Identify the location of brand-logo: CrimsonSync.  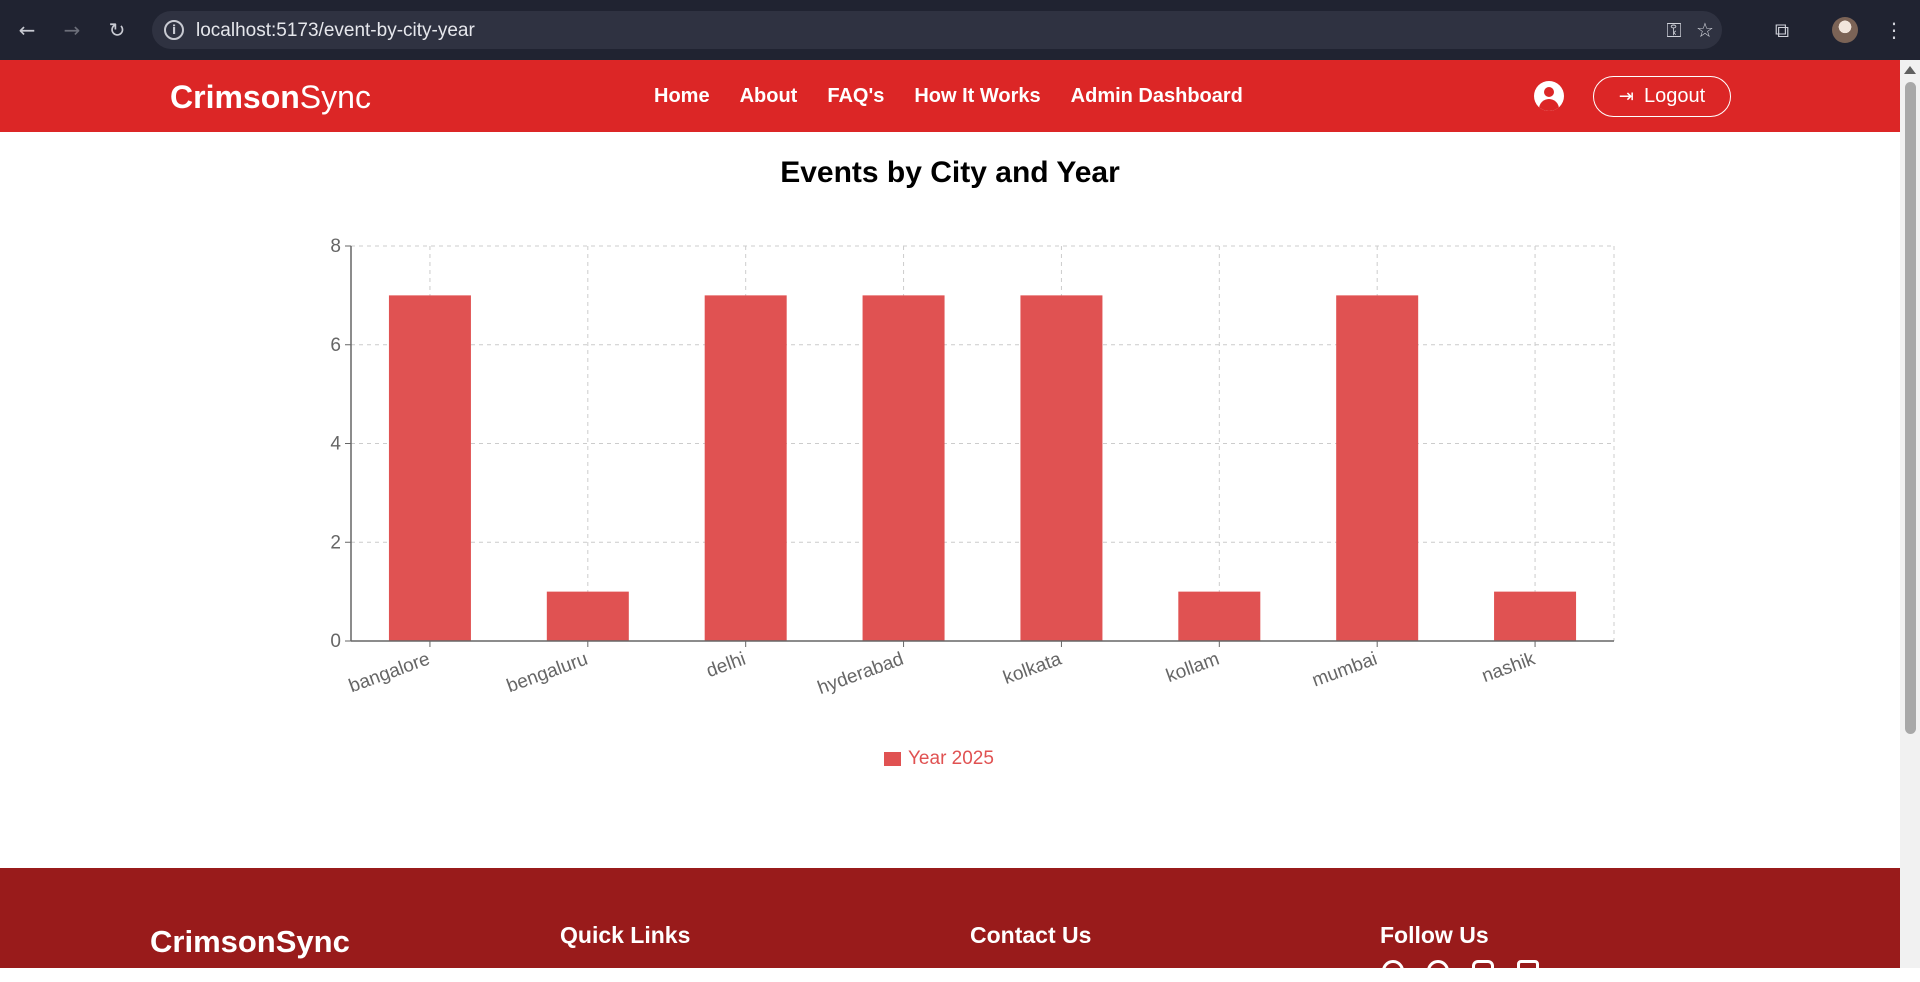
(270, 97).